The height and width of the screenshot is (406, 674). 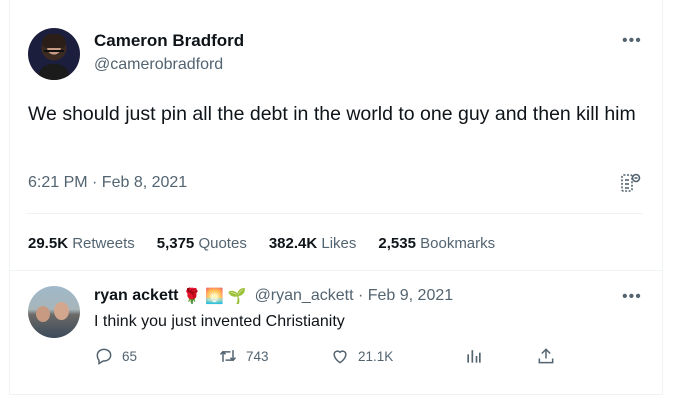 I want to click on retweets-stat: 29.5K Retweets, so click(x=81, y=243).